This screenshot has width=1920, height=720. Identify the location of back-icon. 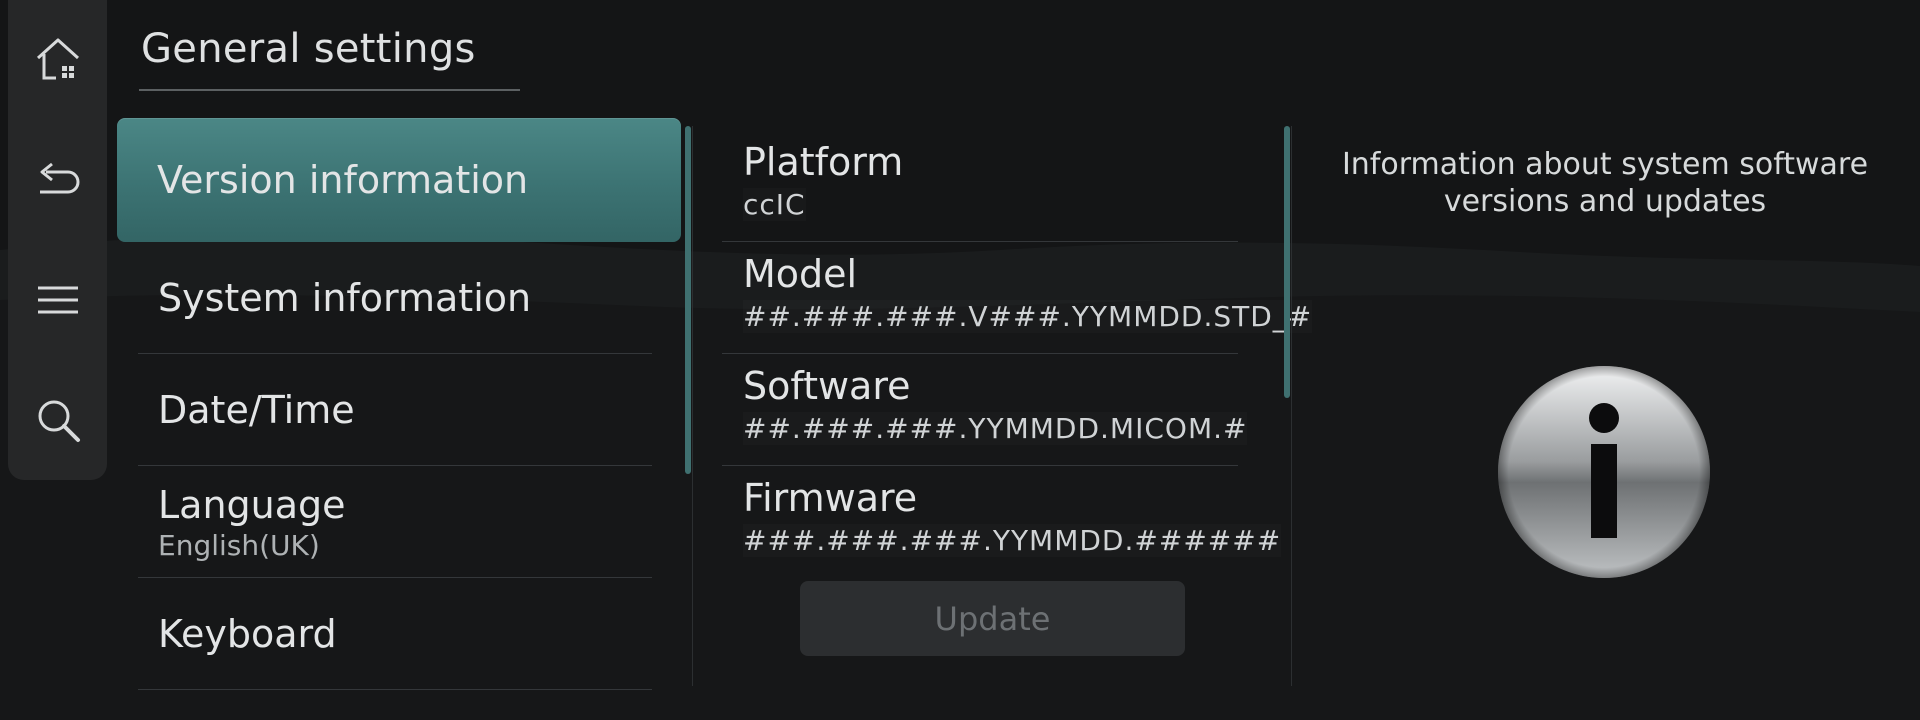
(59, 178).